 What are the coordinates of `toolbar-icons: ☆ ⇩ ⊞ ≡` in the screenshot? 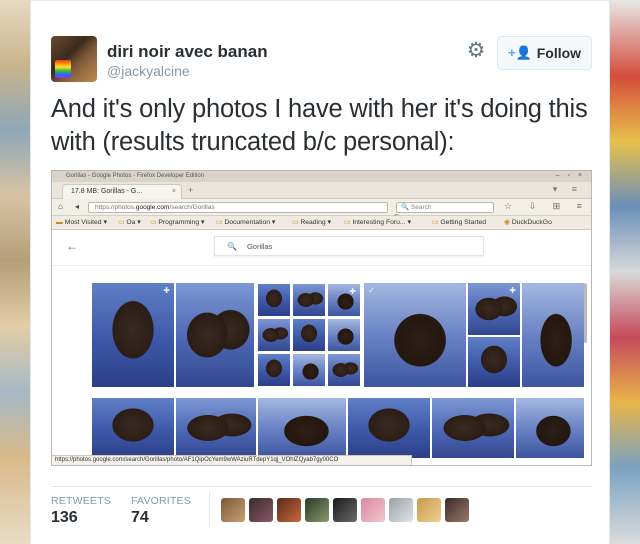 It's located at (546, 206).